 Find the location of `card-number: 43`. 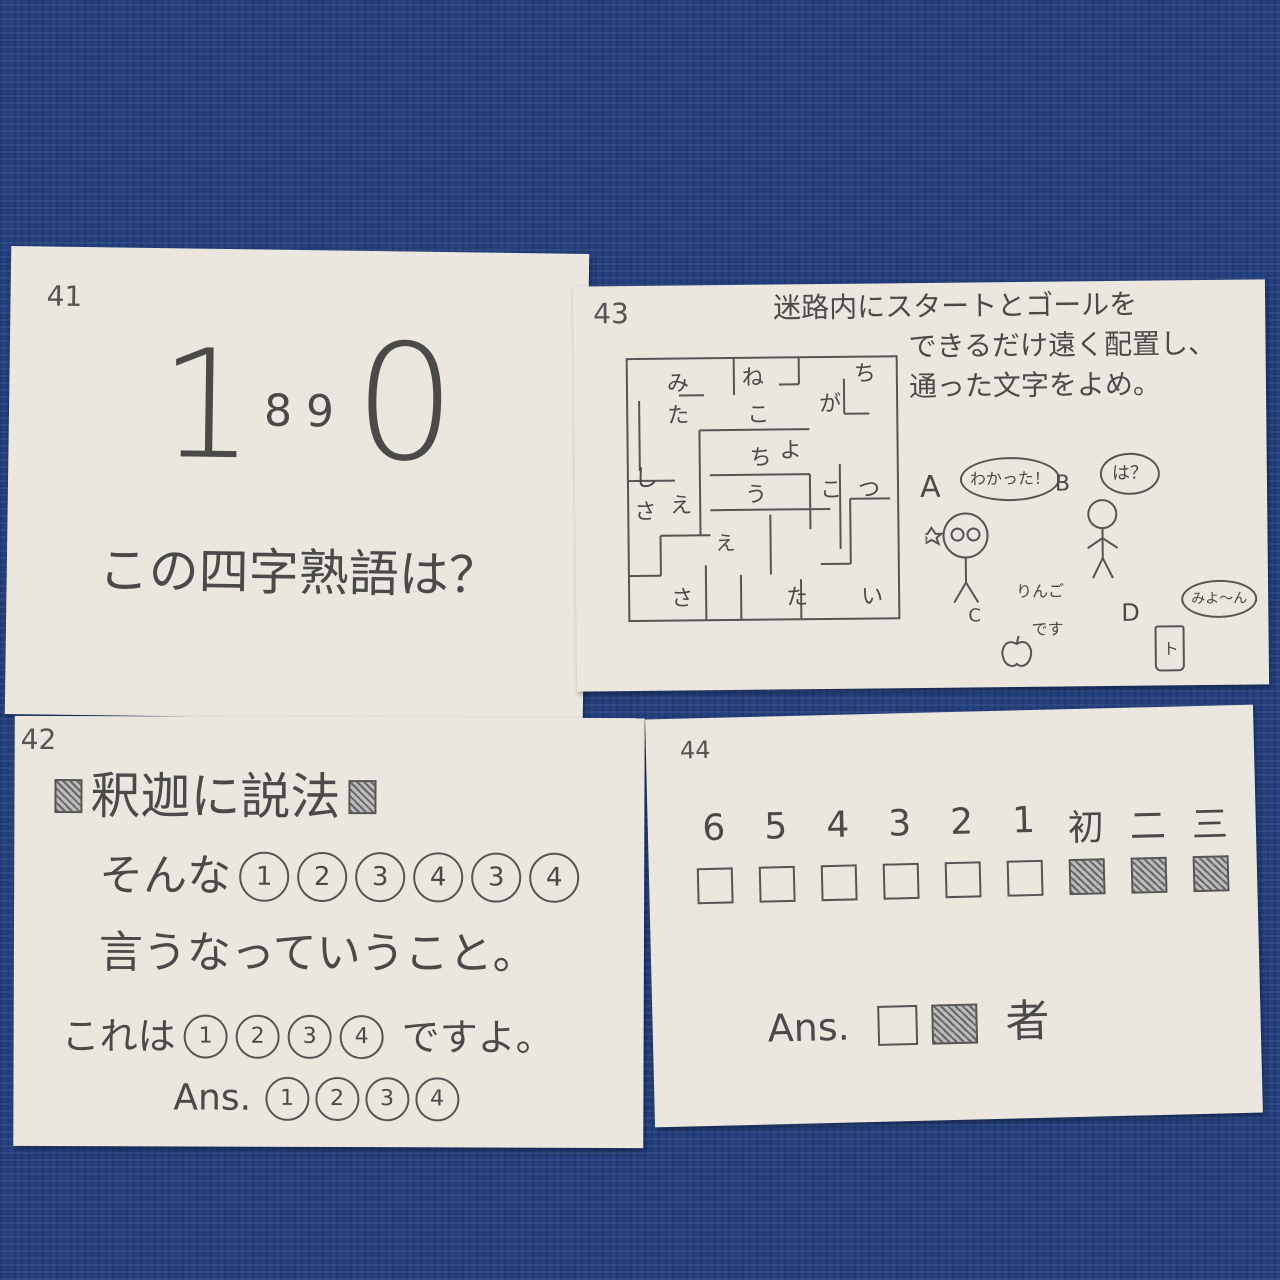

card-number: 43 is located at coordinates (611, 314).